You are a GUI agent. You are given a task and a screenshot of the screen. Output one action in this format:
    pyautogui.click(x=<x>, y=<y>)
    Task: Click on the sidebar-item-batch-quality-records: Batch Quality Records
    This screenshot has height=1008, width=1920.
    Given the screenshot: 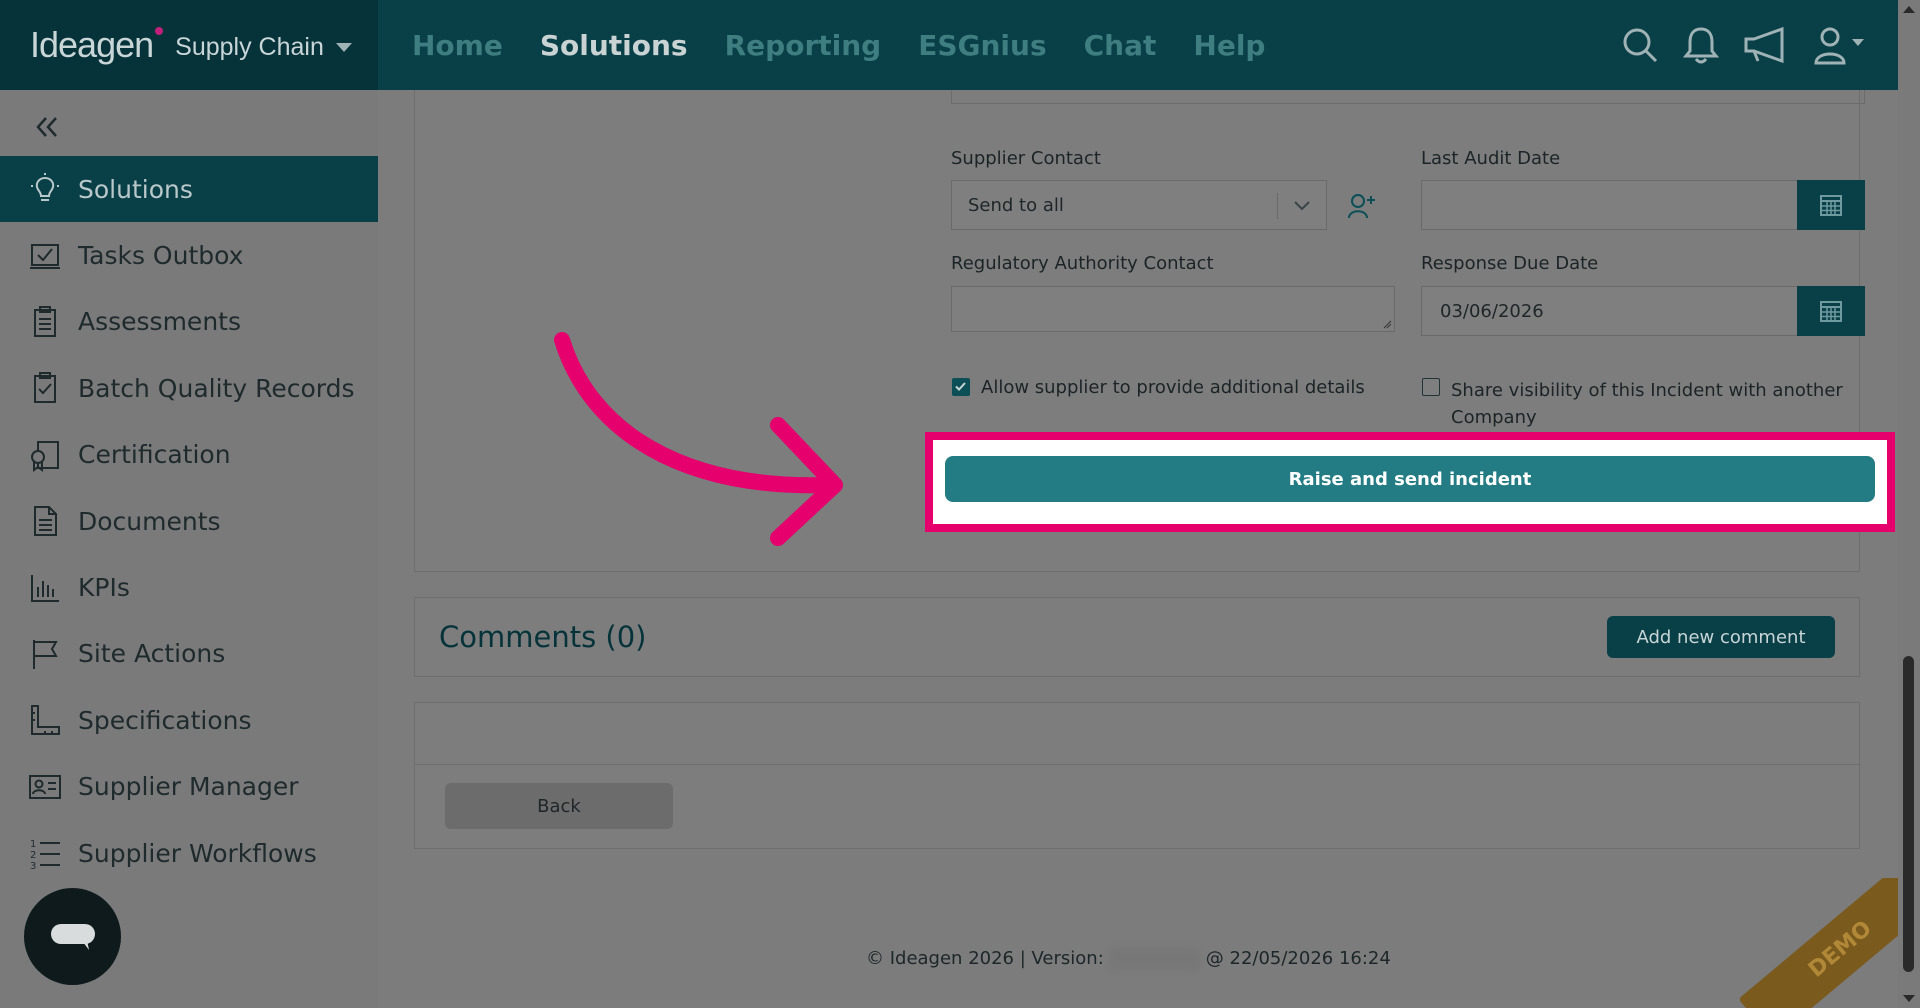 What is the action you would take?
    pyautogui.click(x=189, y=388)
    